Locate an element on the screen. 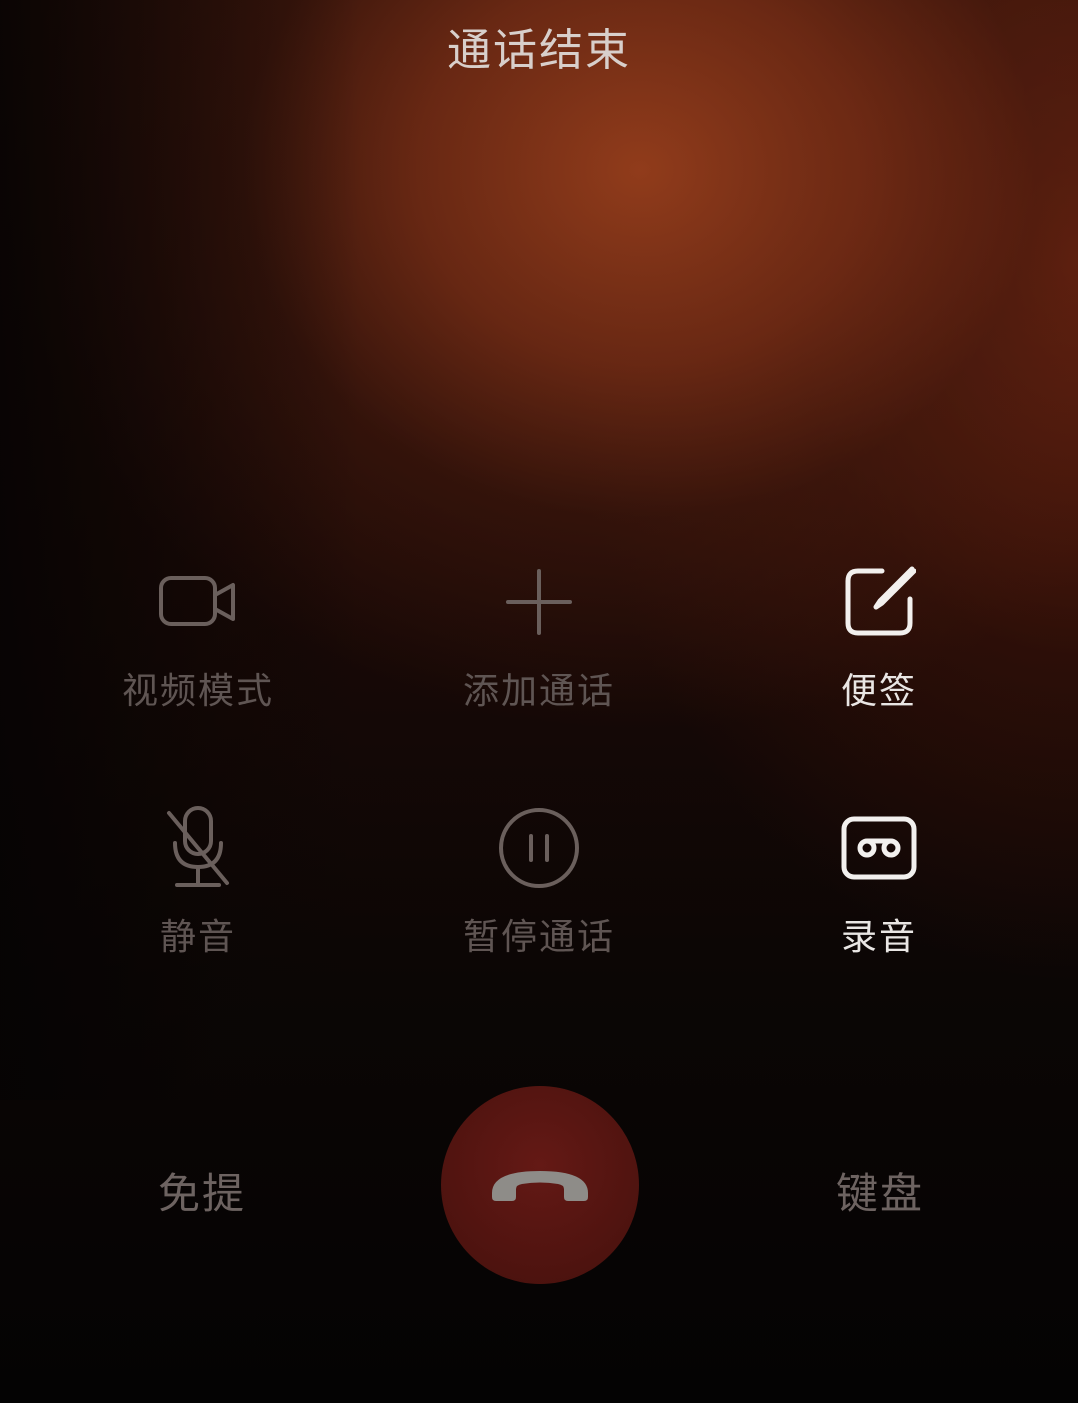  plus-icon is located at coordinates (539, 602).